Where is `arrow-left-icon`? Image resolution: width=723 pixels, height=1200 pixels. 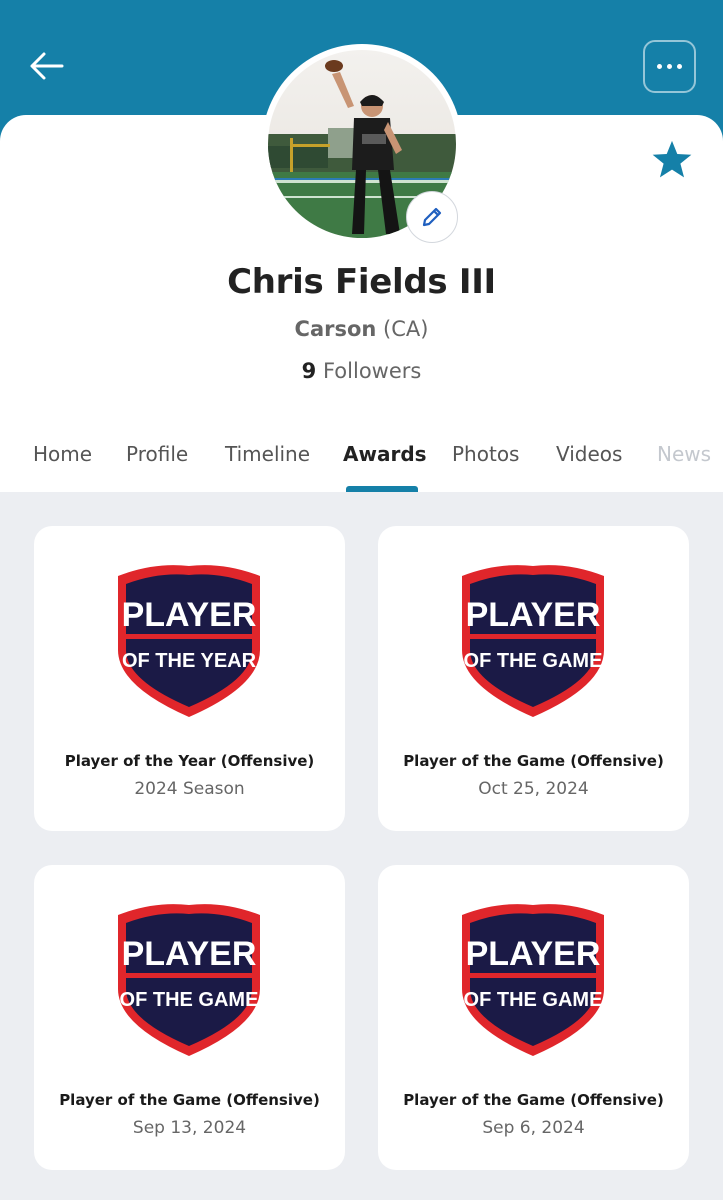 arrow-left-icon is located at coordinates (47, 66).